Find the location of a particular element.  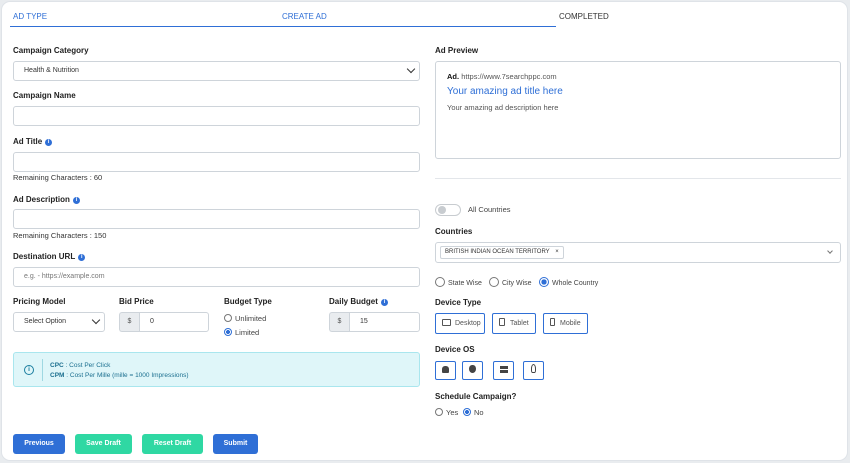

device-os-label: Device OS is located at coordinates (455, 349).